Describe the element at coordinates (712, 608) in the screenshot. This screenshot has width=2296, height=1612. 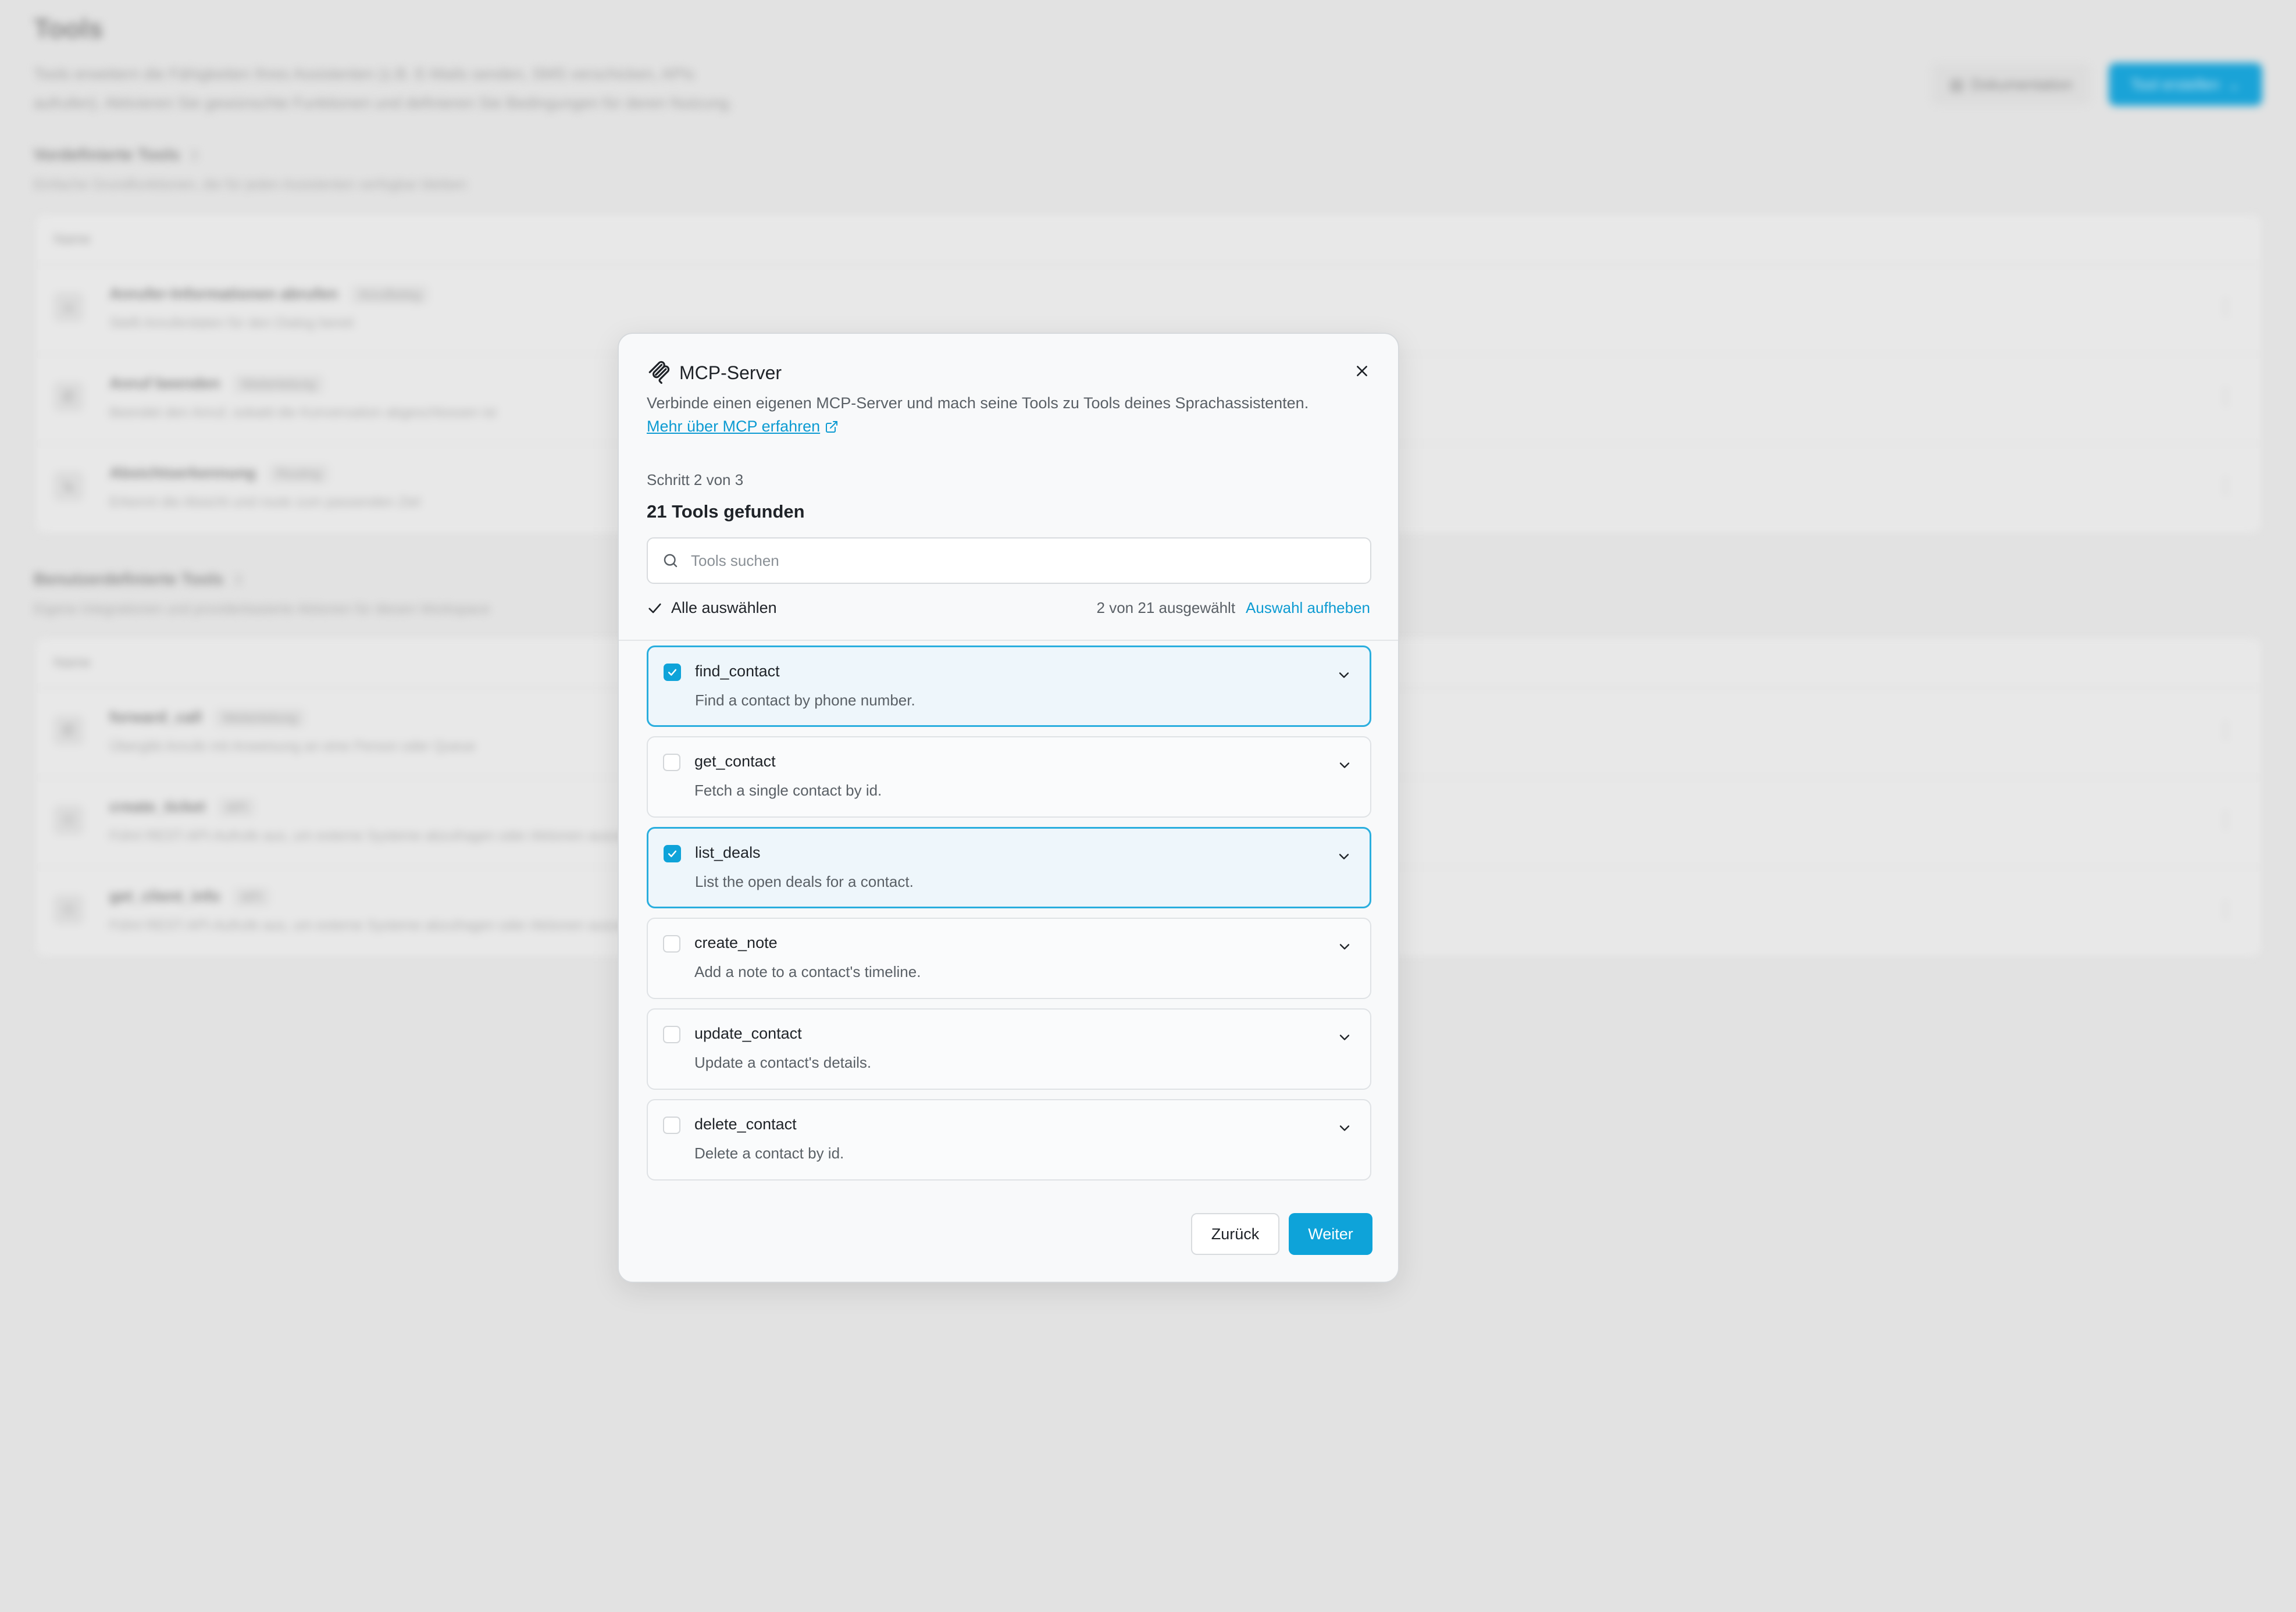
I see `select-all-toggle: Alle auswählen` at that location.